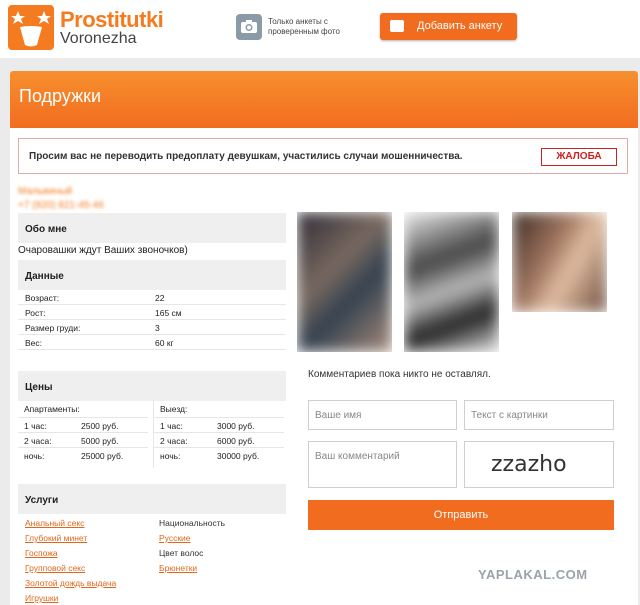 This screenshot has height=605, width=640. I want to click on price-row: 2 часа: 5000 руб., so click(83, 439).